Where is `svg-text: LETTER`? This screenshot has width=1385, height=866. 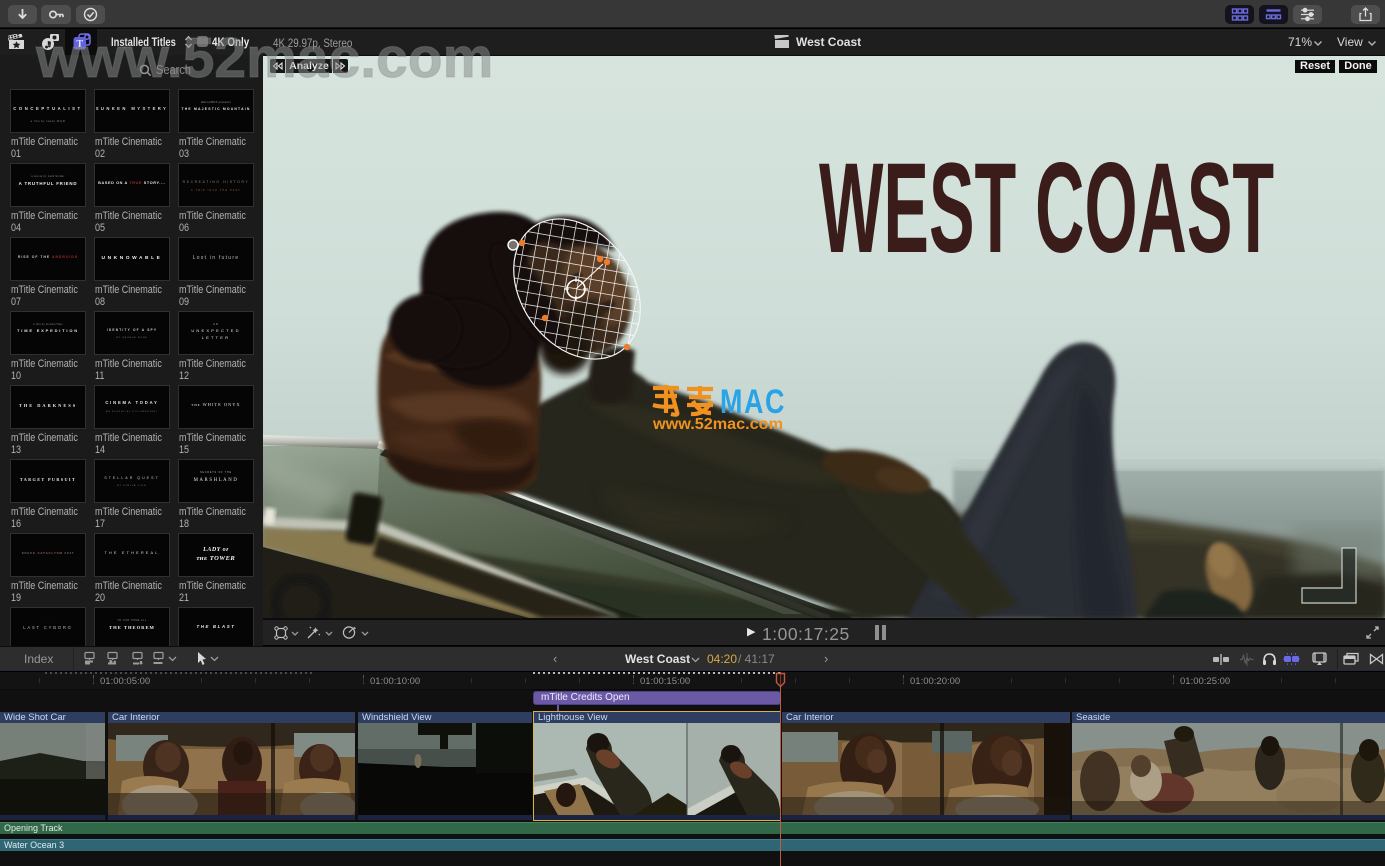
svg-text: LETTER is located at coordinates (216, 337).